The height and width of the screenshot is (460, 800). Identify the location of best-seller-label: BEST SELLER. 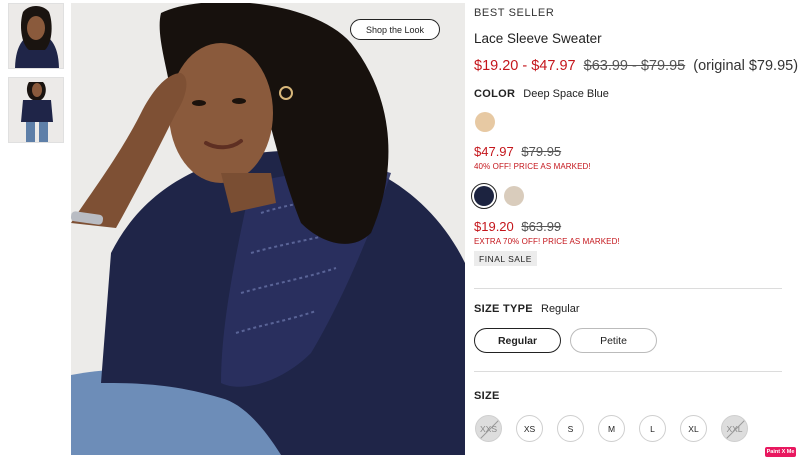
(514, 13).